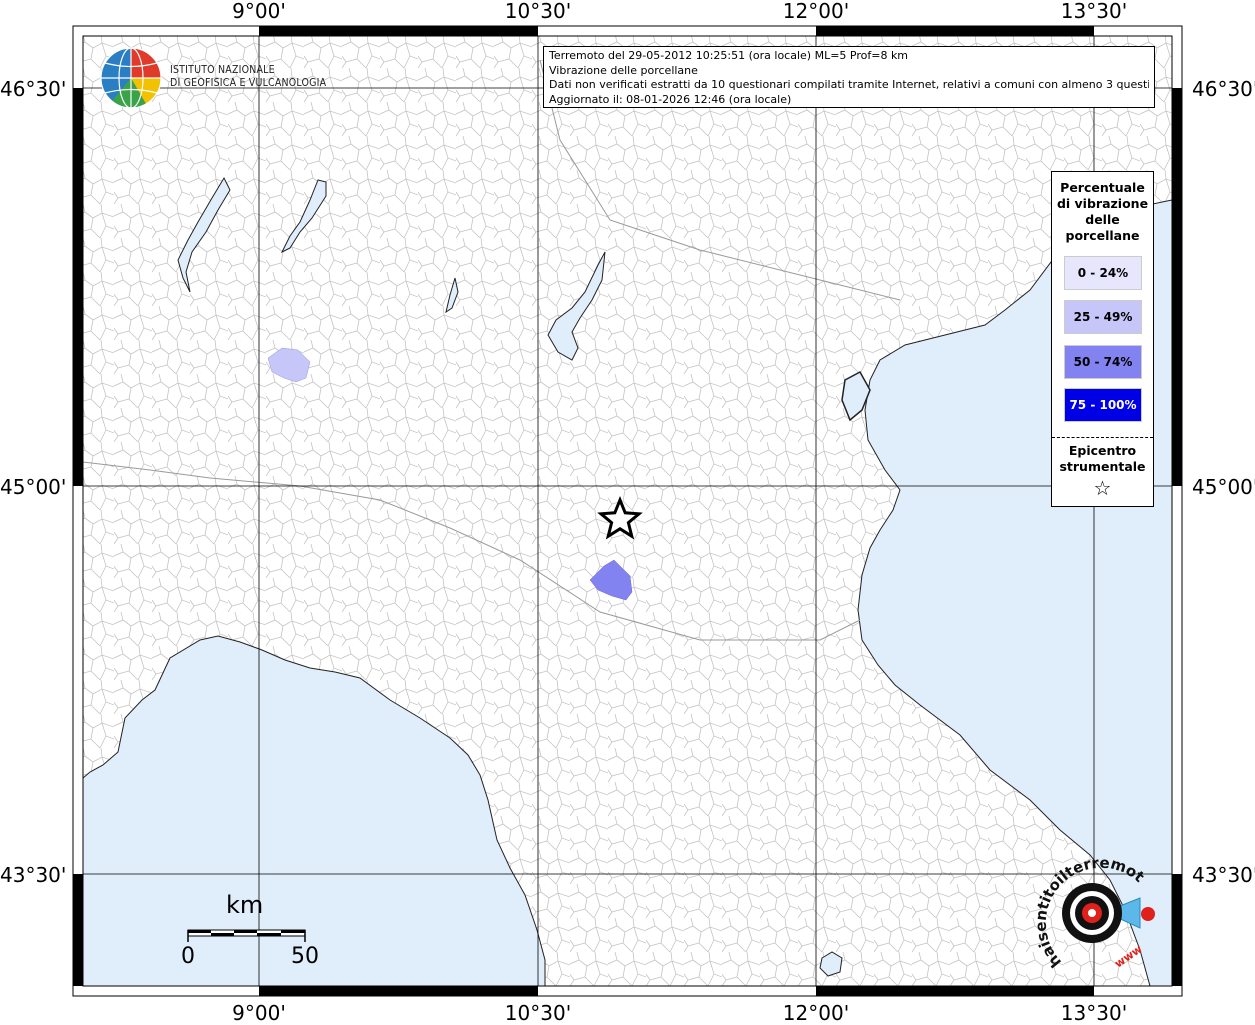 This screenshot has height=1025, width=1255. Describe the element at coordinates (245, 905) in the screenshot. I see `scale-unit-label: km` at that location.